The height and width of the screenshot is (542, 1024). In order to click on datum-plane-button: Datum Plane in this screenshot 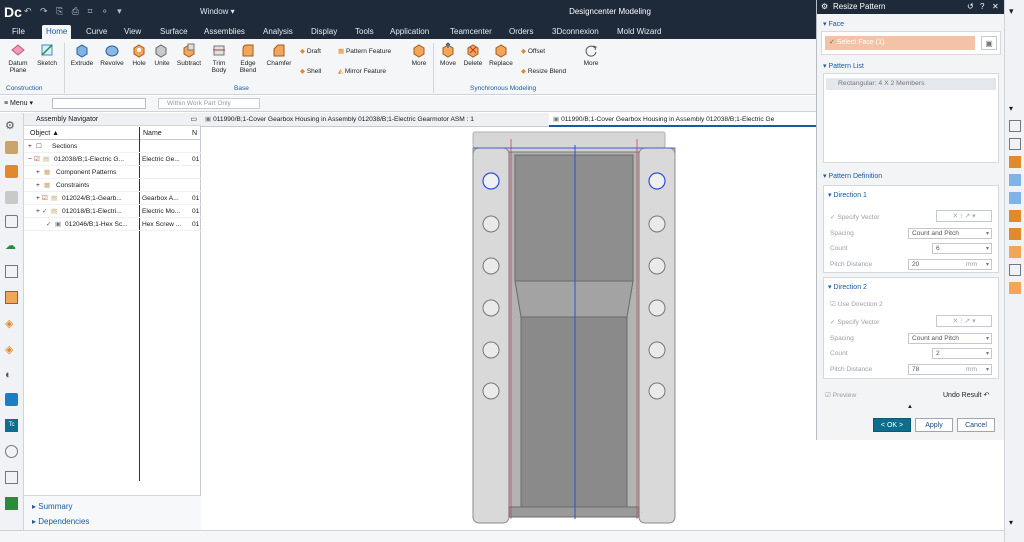, I will do `click(18, 58)`.